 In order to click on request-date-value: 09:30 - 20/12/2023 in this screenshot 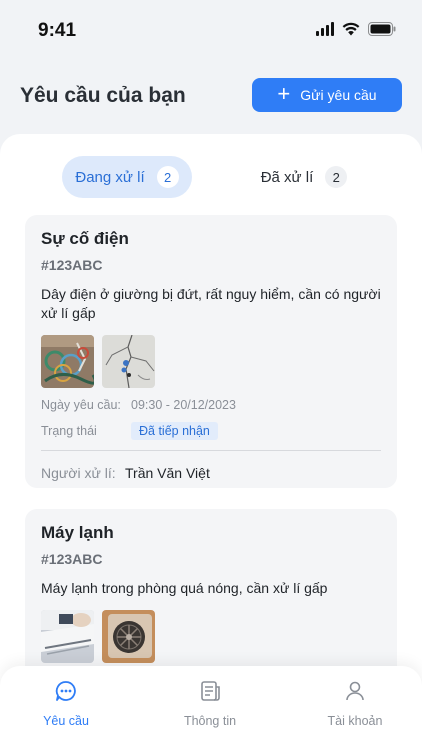, I will do `click(183, 405)`.